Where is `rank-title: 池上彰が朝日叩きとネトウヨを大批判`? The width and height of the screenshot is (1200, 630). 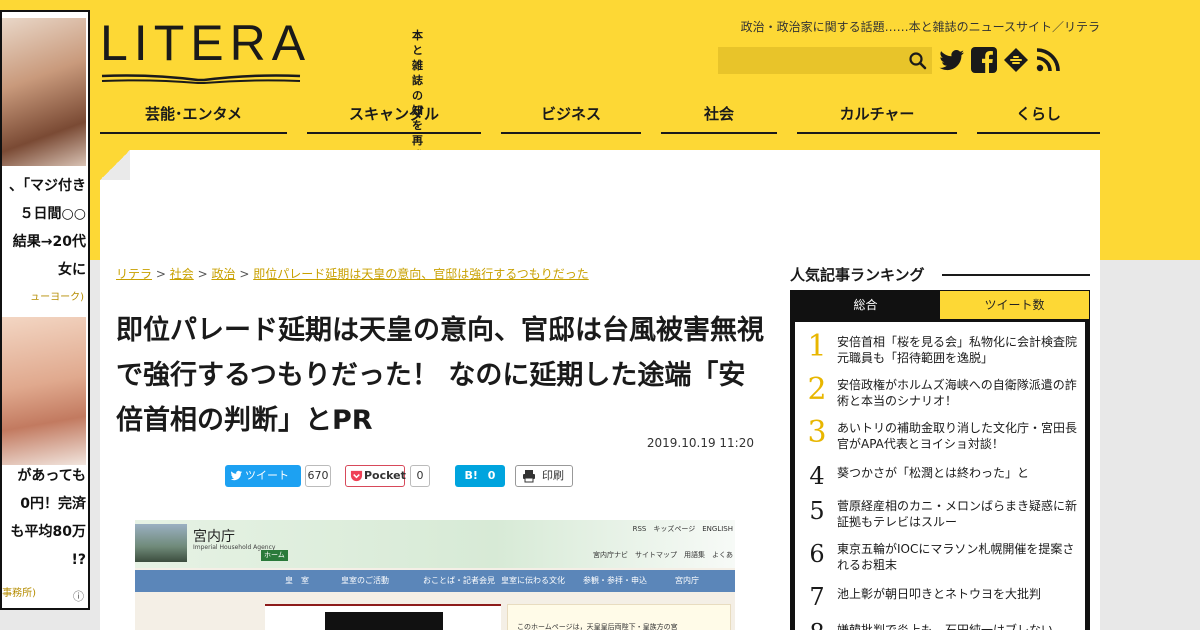
rank-title: 池上彰が朝日叩きとネトウヨを大批判 is located at coordinates (960, 594).